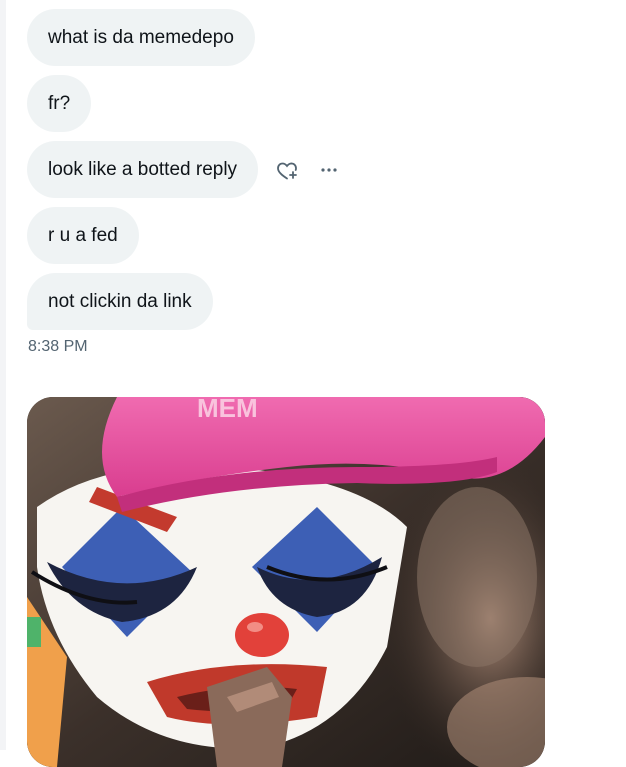 The width and height of the screenshot is (626, 767). Describe the element at coordinates (59, 103) in the screenshot. I see `message-bubble: fr?` at that location.